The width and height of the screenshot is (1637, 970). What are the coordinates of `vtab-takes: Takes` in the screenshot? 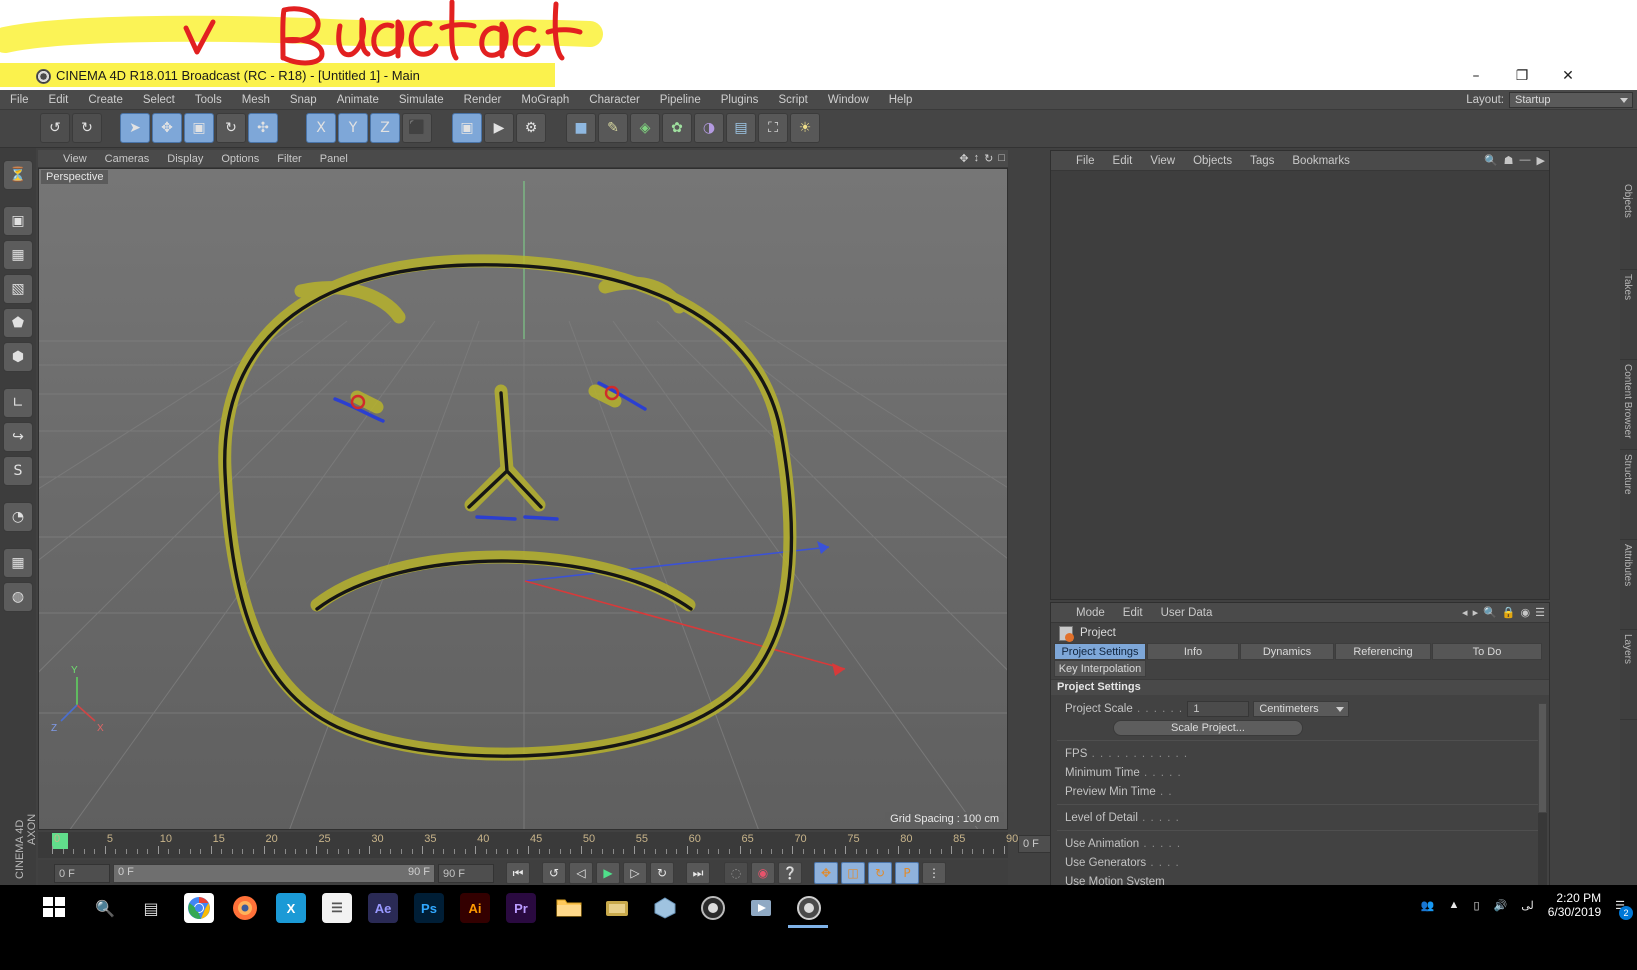 It's located at (1628, 315).